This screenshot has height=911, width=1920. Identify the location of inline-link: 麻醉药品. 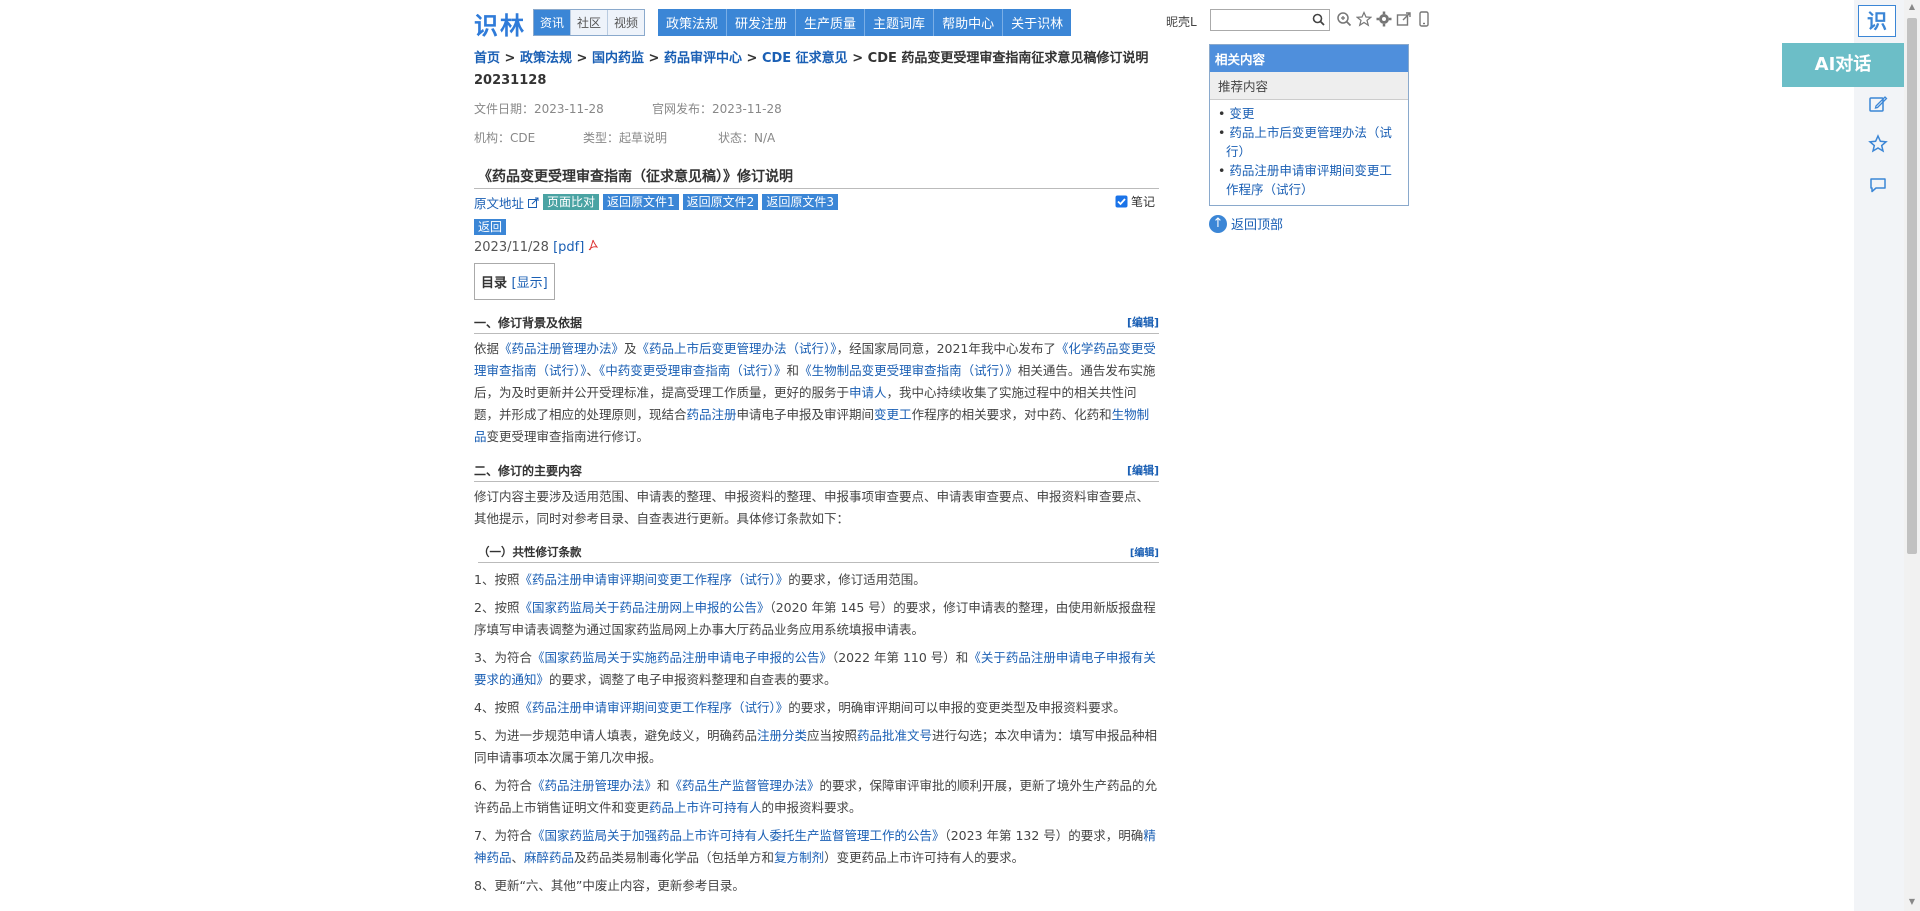
(549, 857).